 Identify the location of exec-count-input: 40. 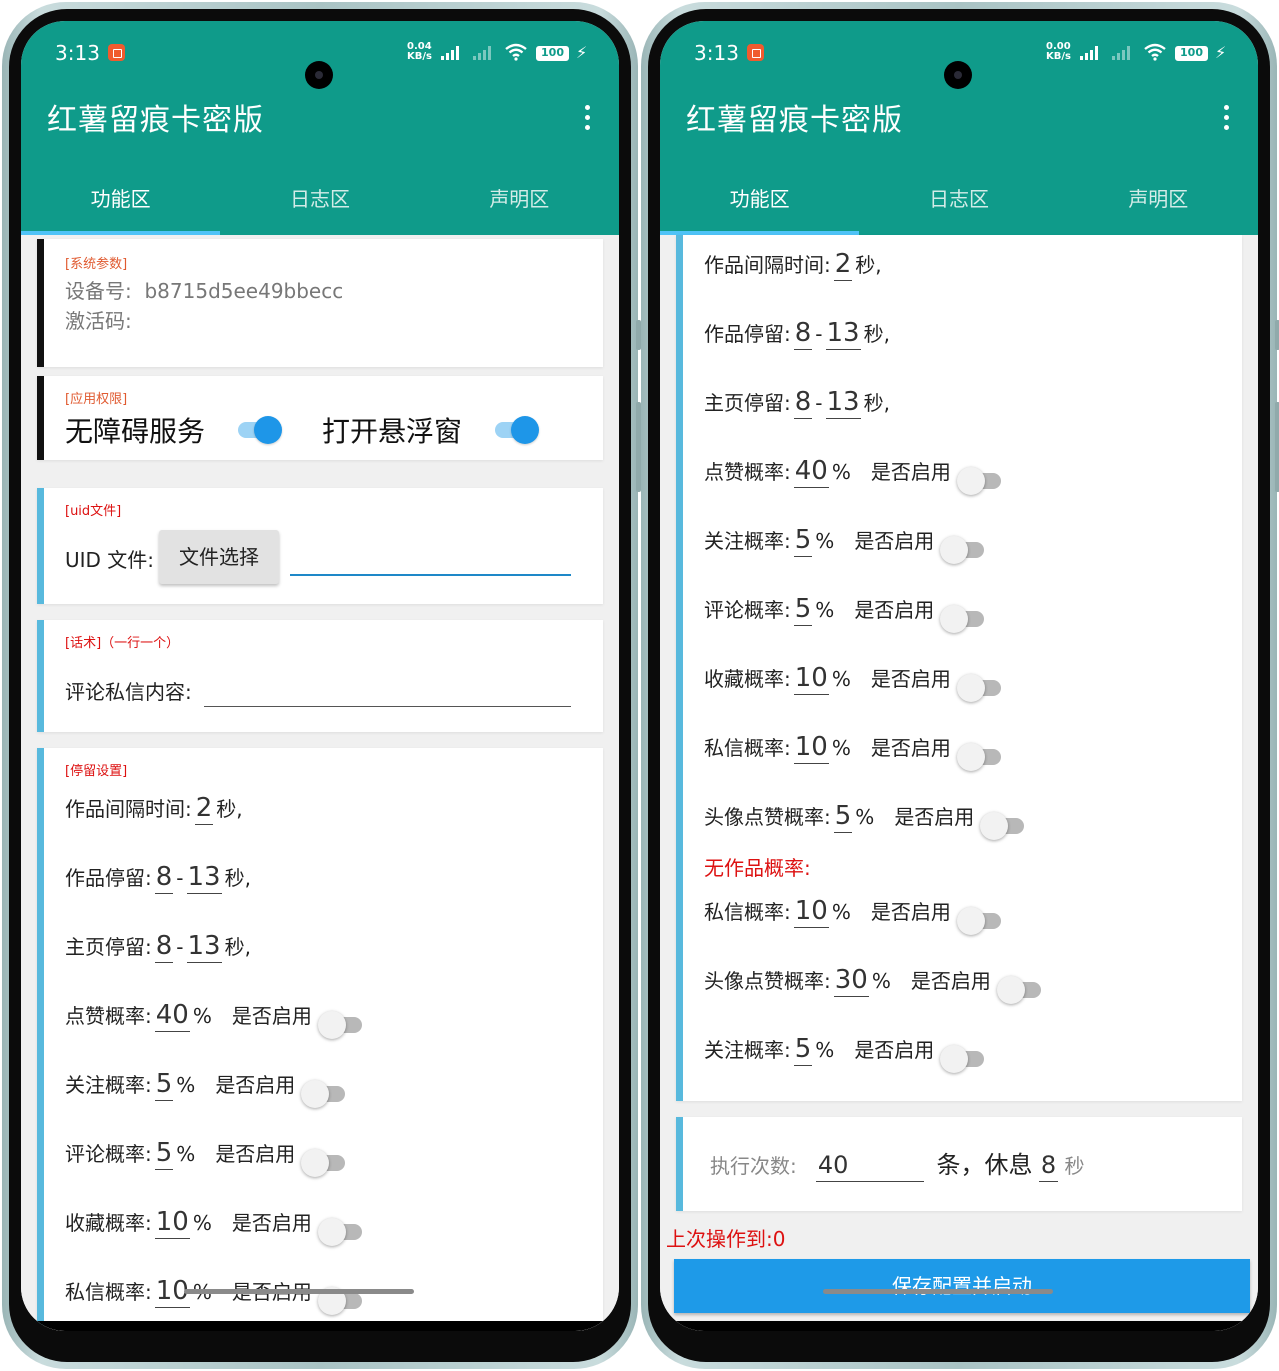
(869, 1165).